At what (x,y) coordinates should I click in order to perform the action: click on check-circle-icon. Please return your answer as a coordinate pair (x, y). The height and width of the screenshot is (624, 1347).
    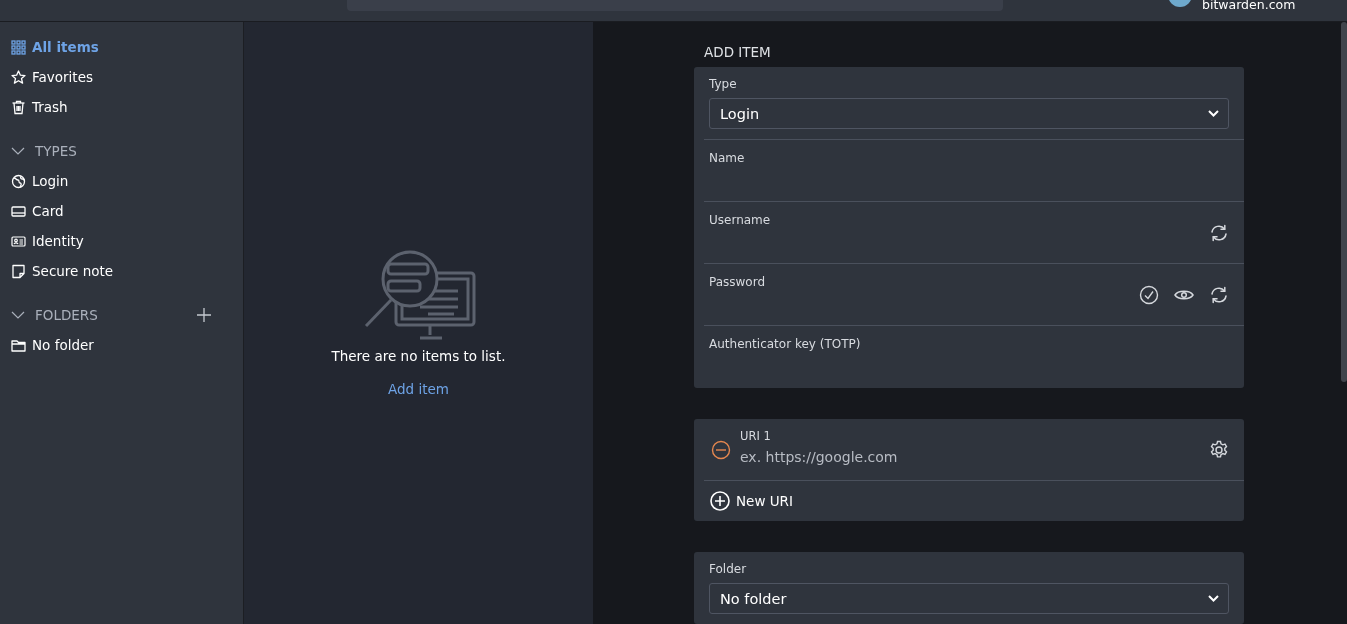
    Looking at the image, I should click on (1149, 294).